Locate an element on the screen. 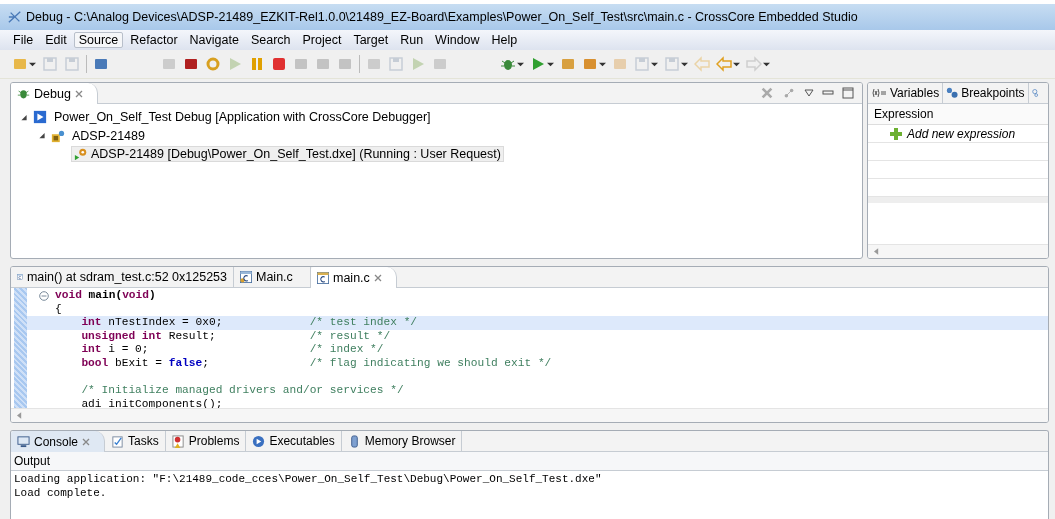 Image resolution: width=1055 pixels, height=519 pixels. pause-icon is located at coordinates (257, 64).